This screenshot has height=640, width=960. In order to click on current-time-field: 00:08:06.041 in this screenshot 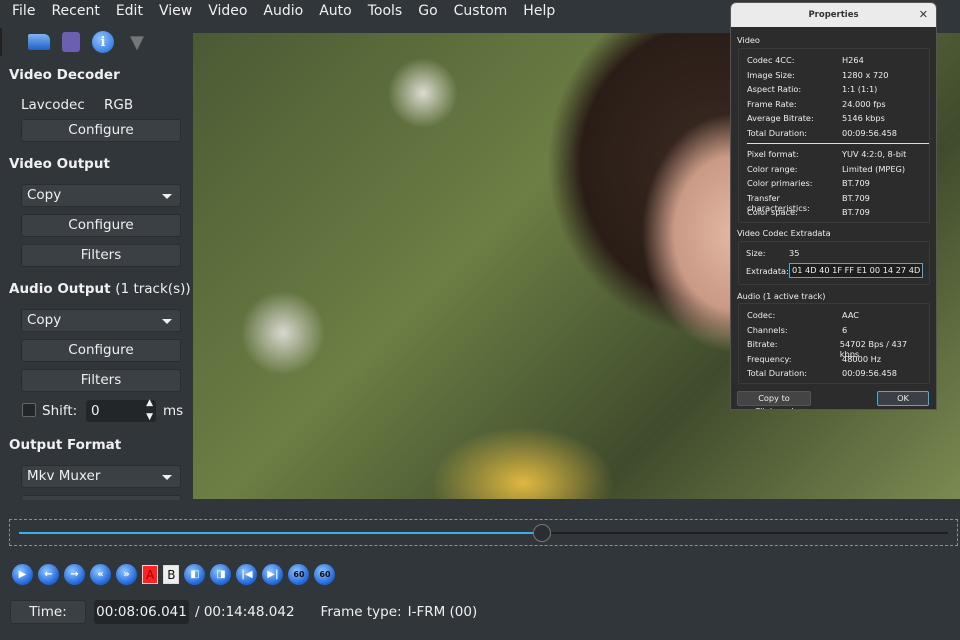, I will do `click(141, 612)`.